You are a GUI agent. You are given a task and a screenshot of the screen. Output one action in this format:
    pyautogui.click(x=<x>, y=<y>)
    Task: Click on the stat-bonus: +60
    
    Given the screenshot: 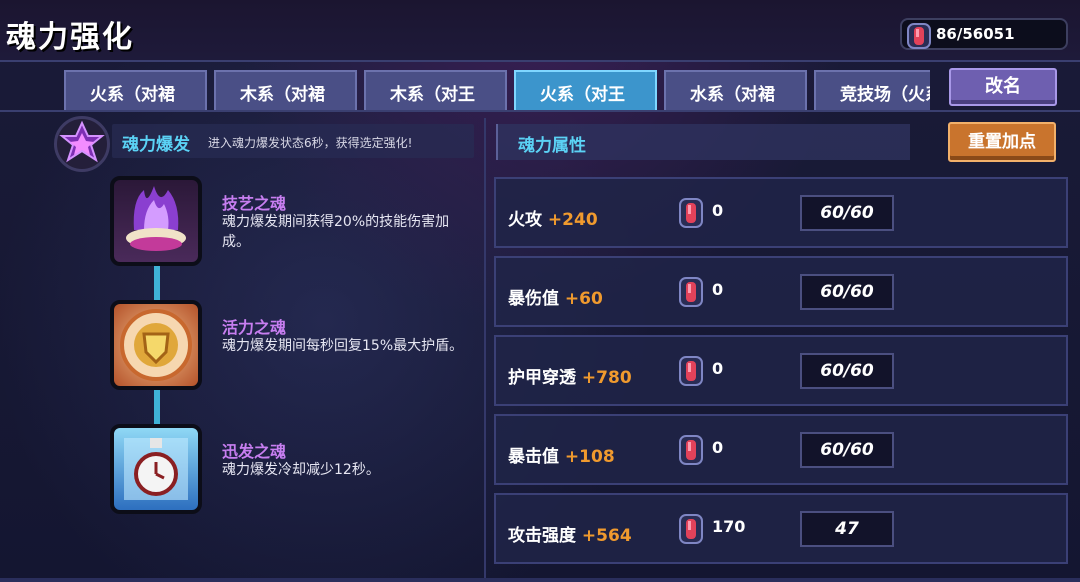 What is the action you would take?
    pyautogui.click(x=583, y=299)
    